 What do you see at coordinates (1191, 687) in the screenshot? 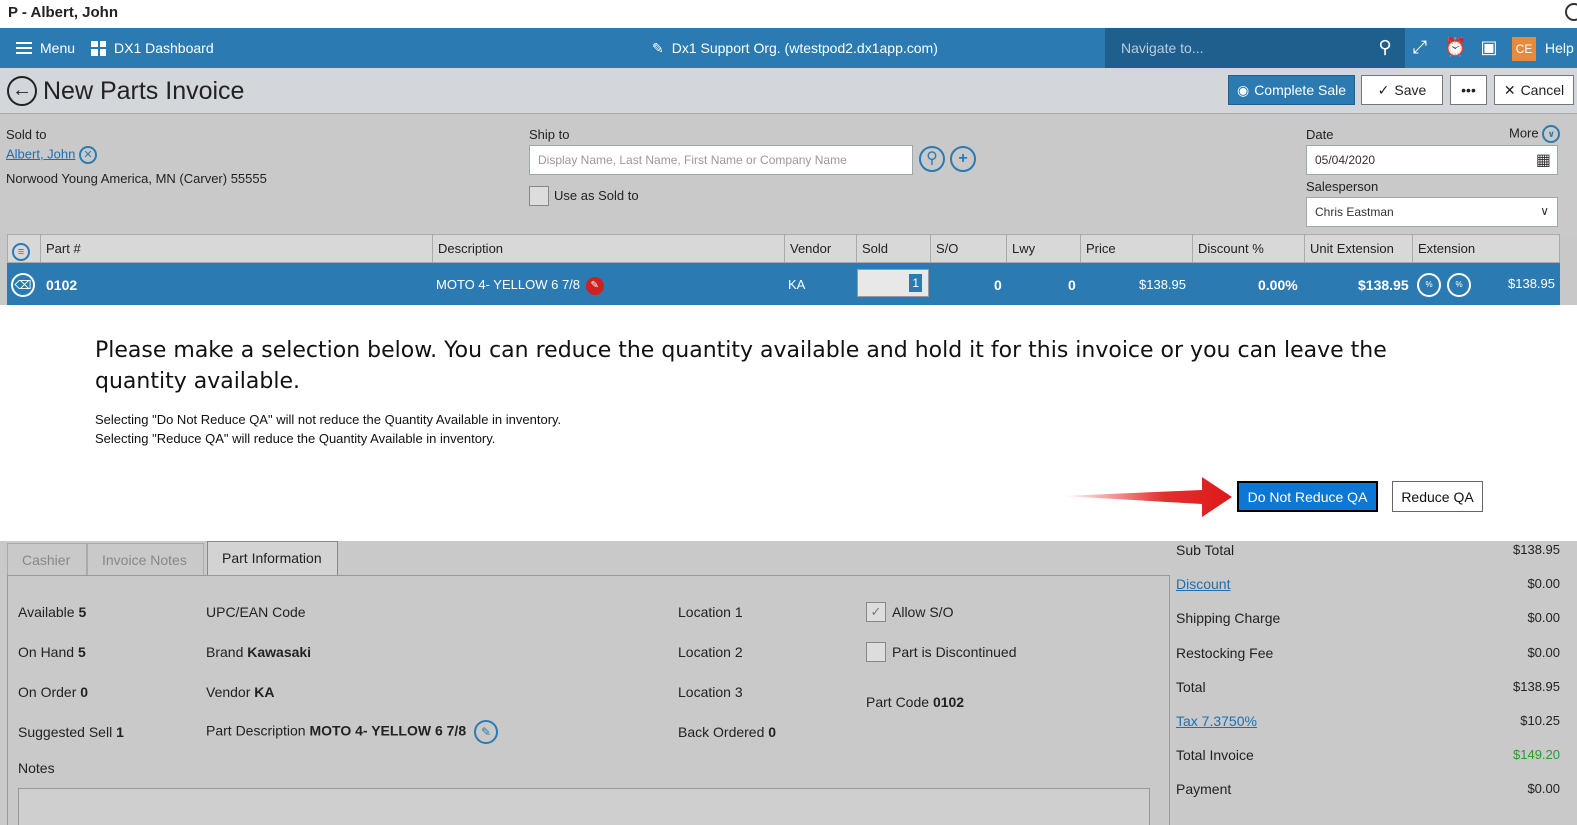
I see `total-label: Total` at bounding box center [1191, 687].